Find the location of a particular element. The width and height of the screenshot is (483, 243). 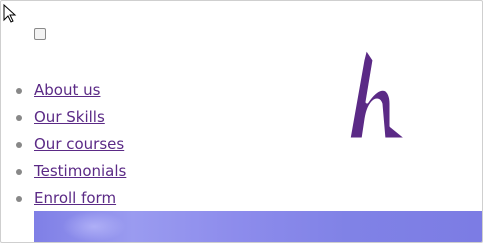

nav-link-enroll-form: Enroll form is located at coordinates (75, 198).